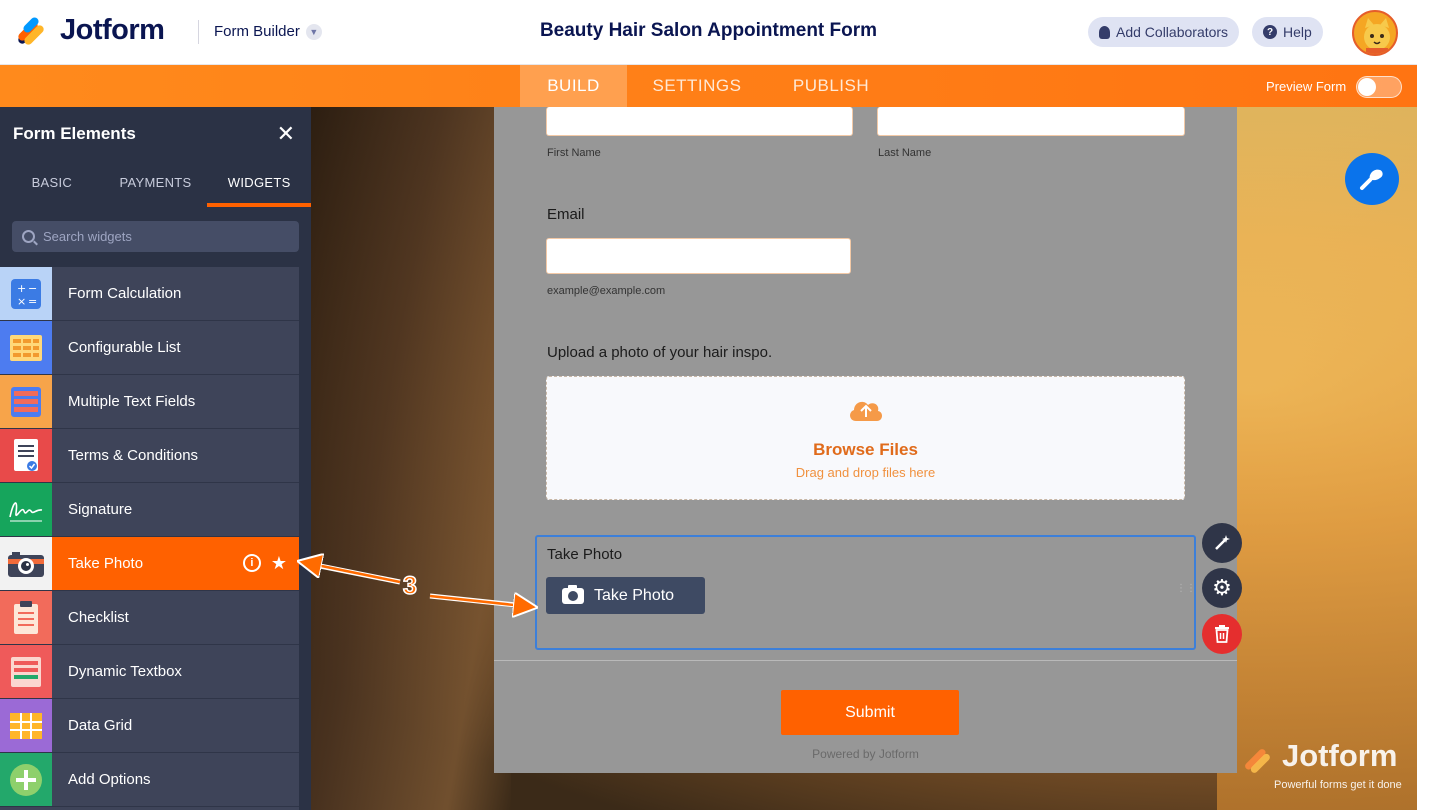  Describe the element at coordinates (26, 455) in the screenshot. I see `document-check-icon` at that location.